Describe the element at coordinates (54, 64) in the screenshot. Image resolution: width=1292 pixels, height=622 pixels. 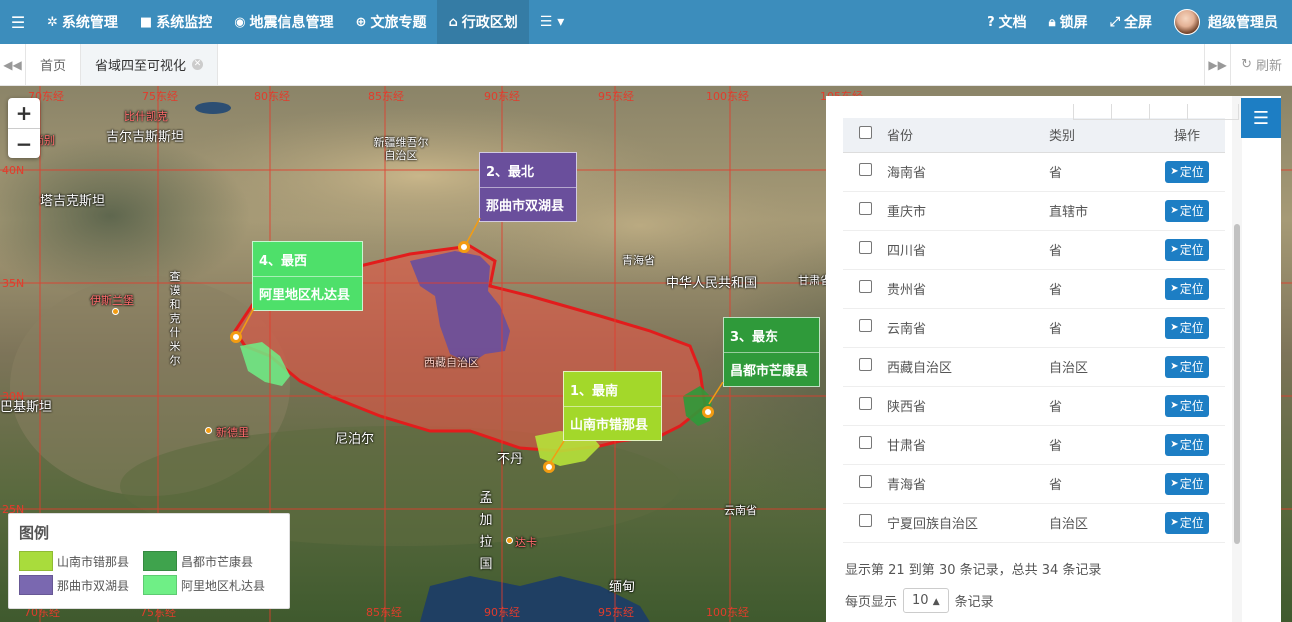
I see `tab-home: 首页` at that location.